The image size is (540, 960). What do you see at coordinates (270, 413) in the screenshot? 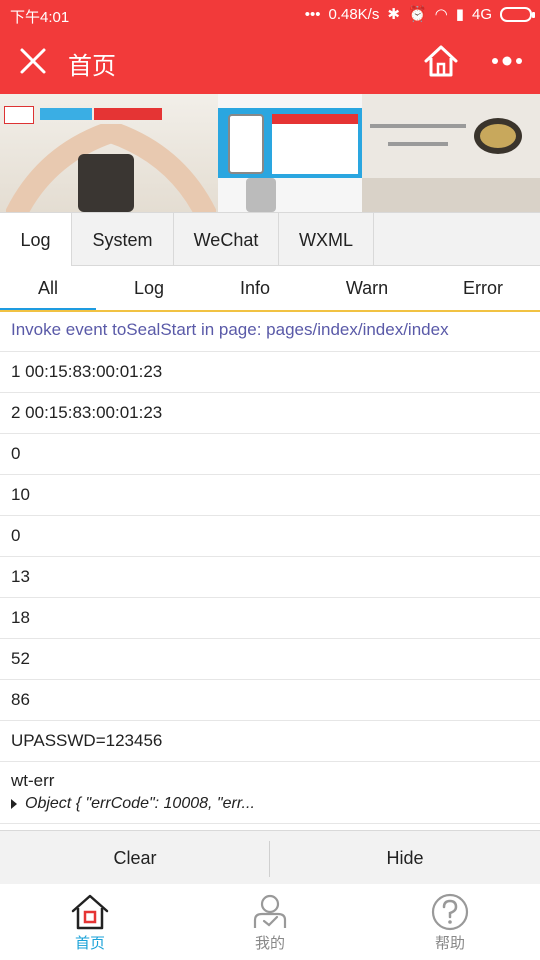
I see `log-entry: 2 00:15:83:00:01:23` at bounding box center [270, 413].